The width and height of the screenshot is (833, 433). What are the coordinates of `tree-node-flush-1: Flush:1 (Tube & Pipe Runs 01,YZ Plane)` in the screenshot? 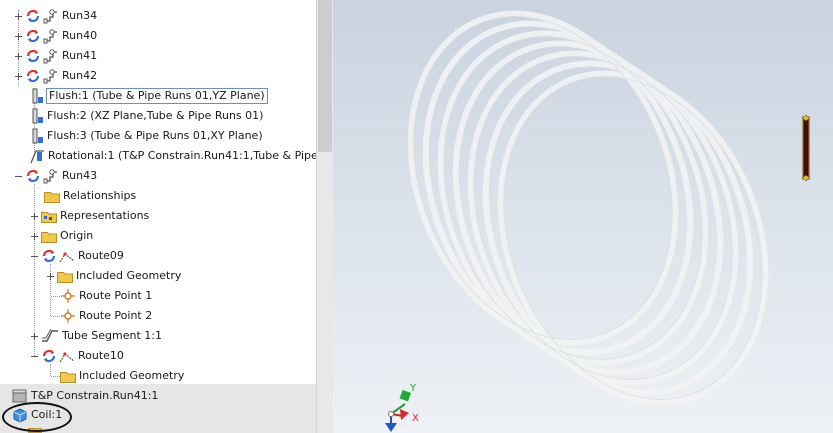 It's located at (150, 96).